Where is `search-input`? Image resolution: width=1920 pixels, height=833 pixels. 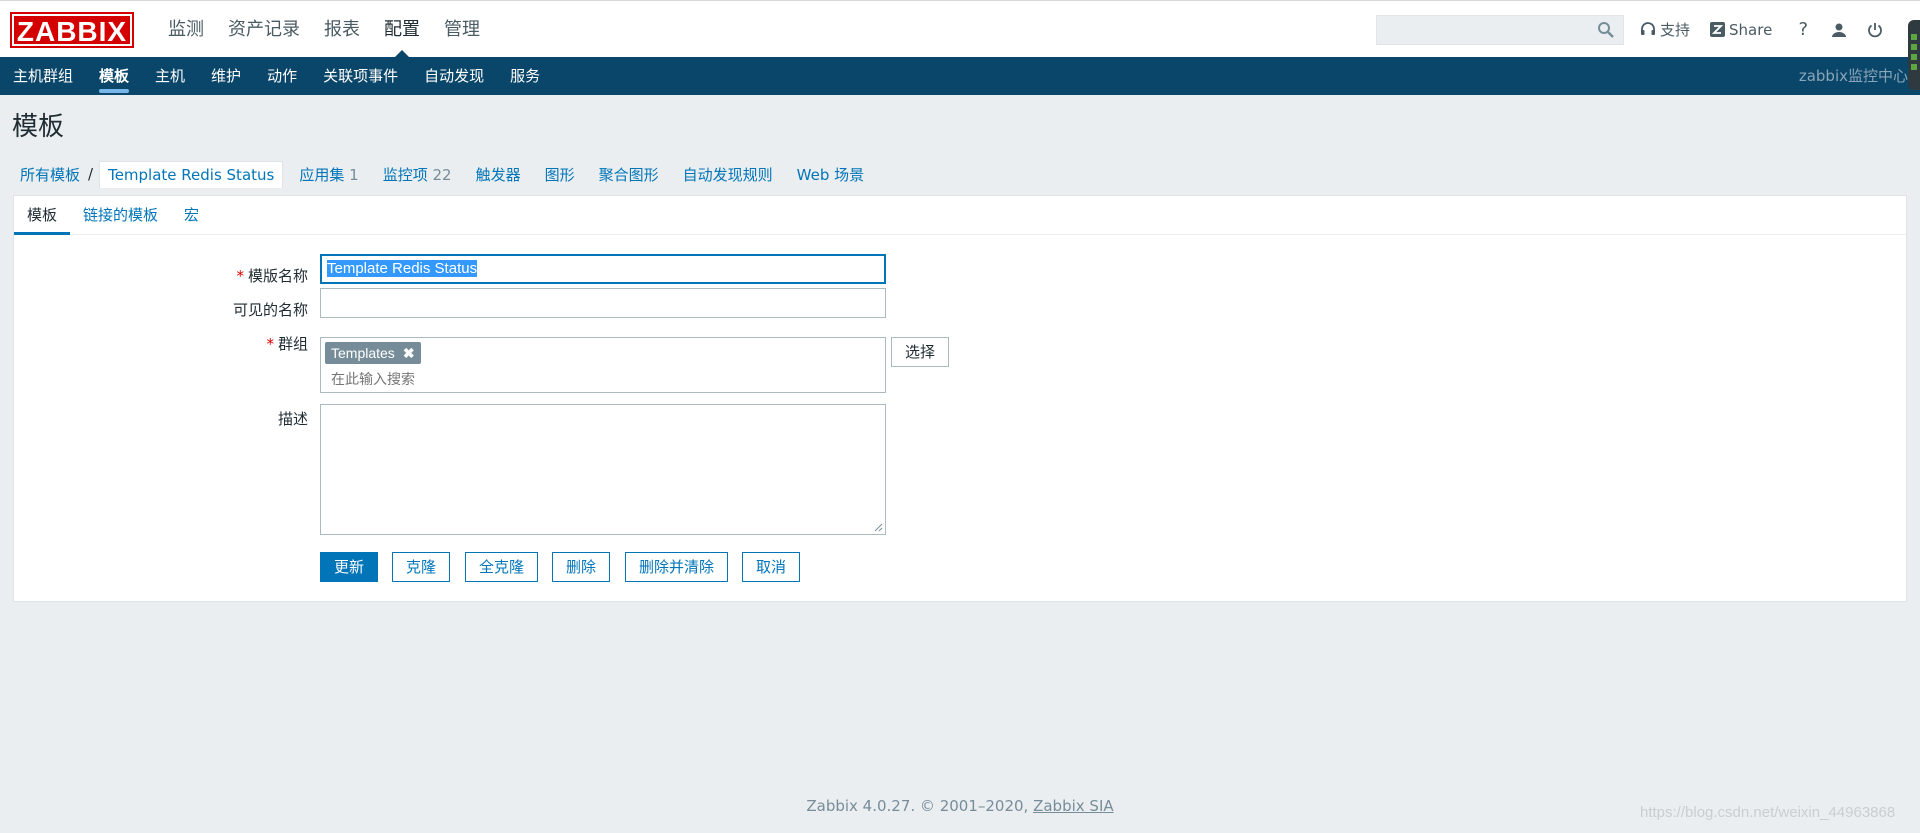
search-input is located at coordinates (1490, 30).